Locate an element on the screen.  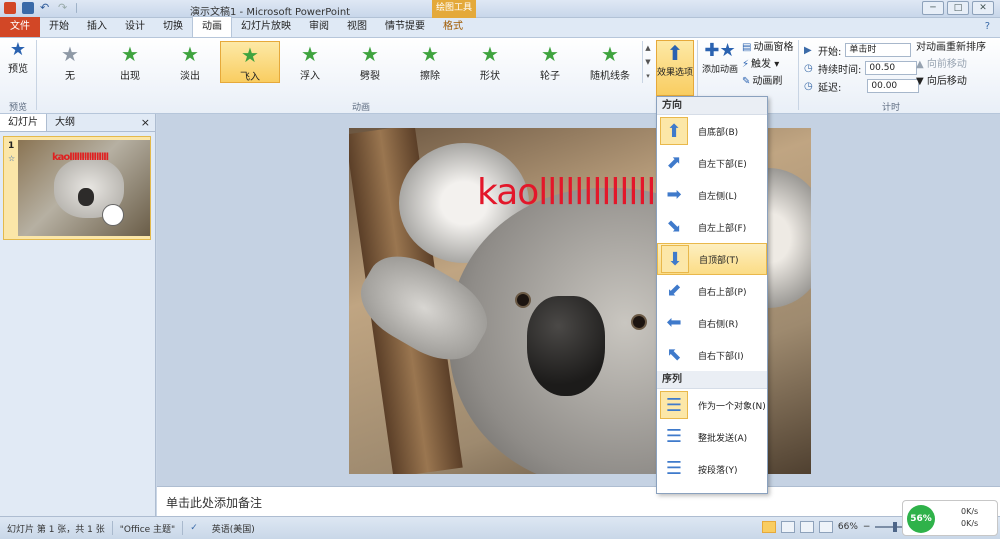
delay-label: 延迟: is located at coordinates (830, 88).